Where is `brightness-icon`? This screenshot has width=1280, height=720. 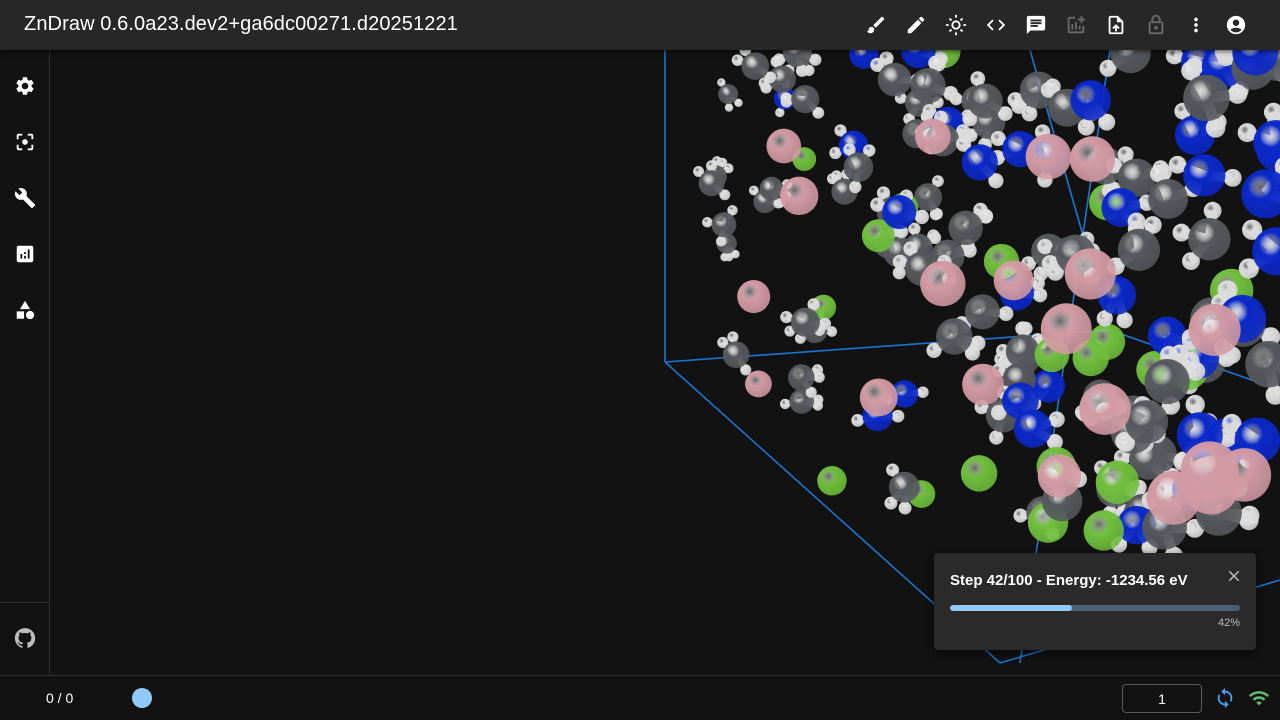
brightness-icon is located at coordinates (956, 25).